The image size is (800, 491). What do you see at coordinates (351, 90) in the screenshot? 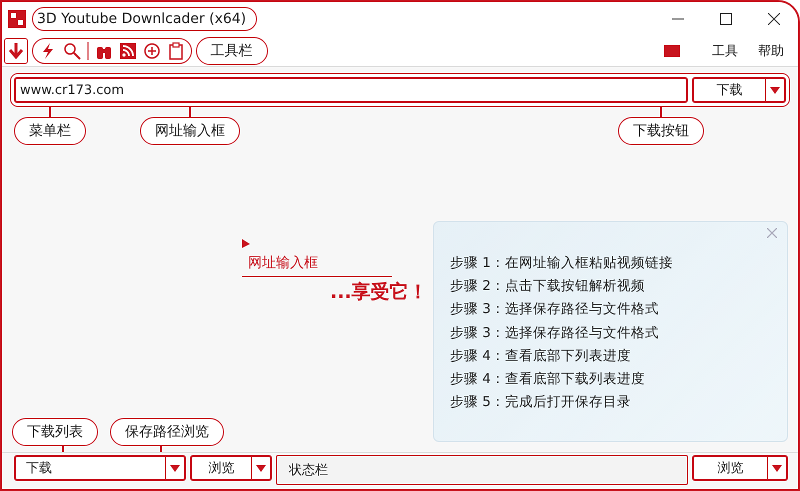
I see `url-field: www.cr173.com` at bounding box center [351, 90].